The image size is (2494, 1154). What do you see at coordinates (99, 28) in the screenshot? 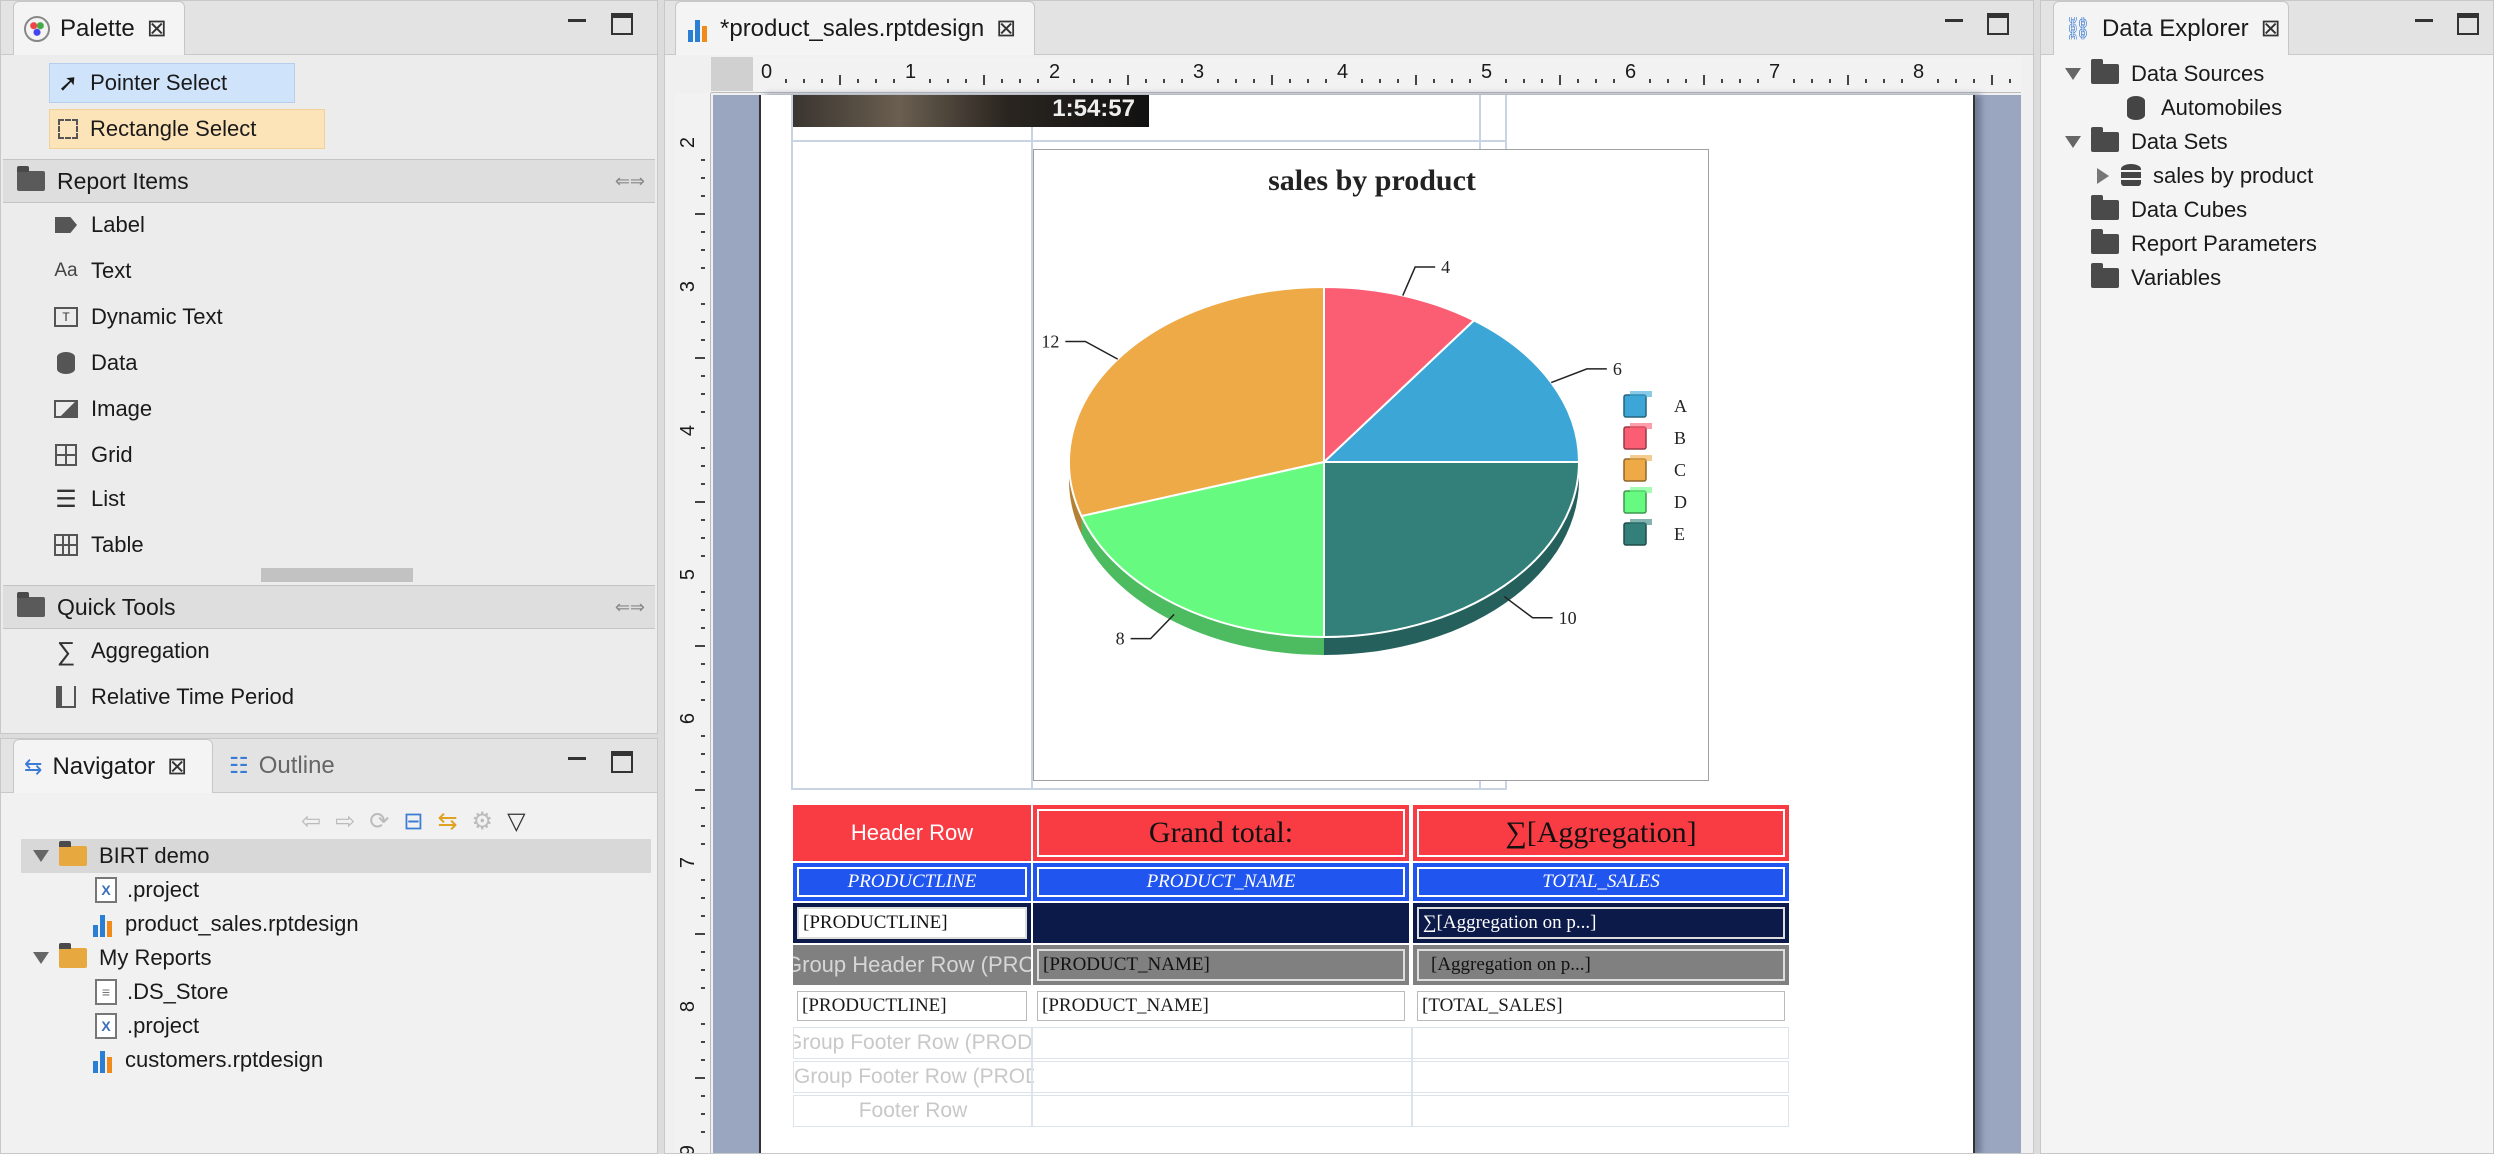
I see `tab-palette: Palette ⊠` at bounding box center [99, 28].